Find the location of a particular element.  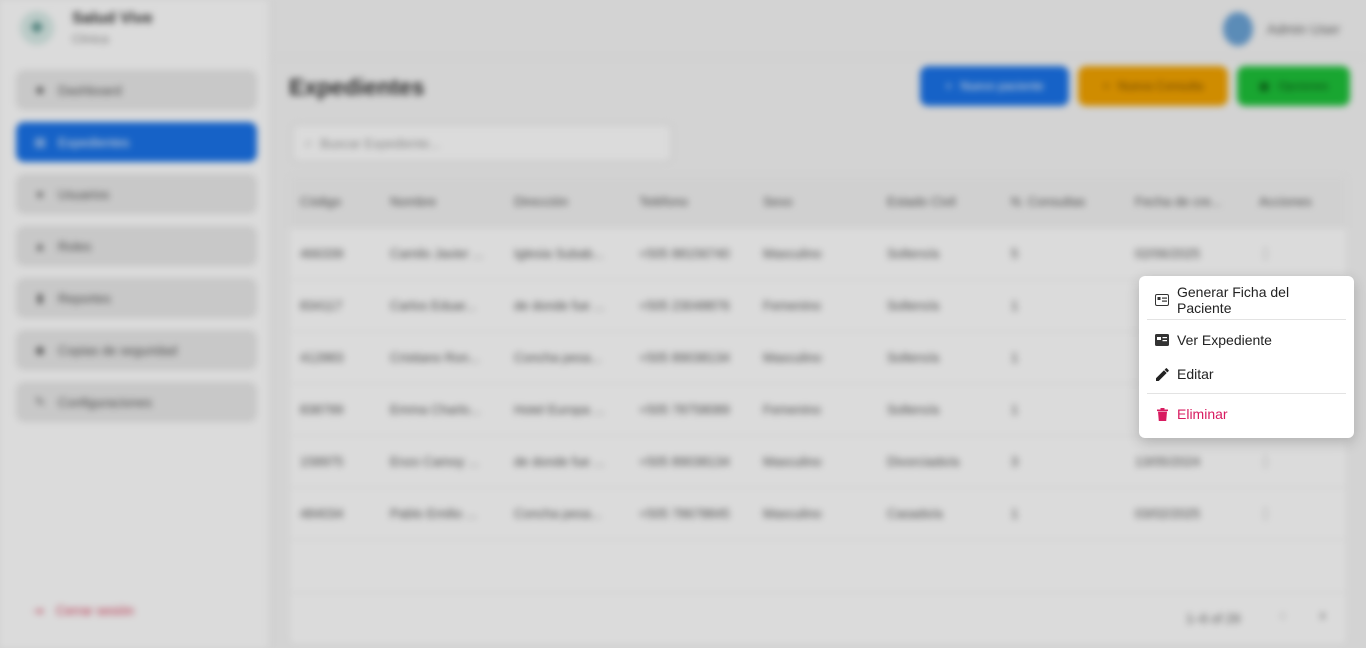

view-record-item: Ver Expediente is located at coordinates (1246, 340).